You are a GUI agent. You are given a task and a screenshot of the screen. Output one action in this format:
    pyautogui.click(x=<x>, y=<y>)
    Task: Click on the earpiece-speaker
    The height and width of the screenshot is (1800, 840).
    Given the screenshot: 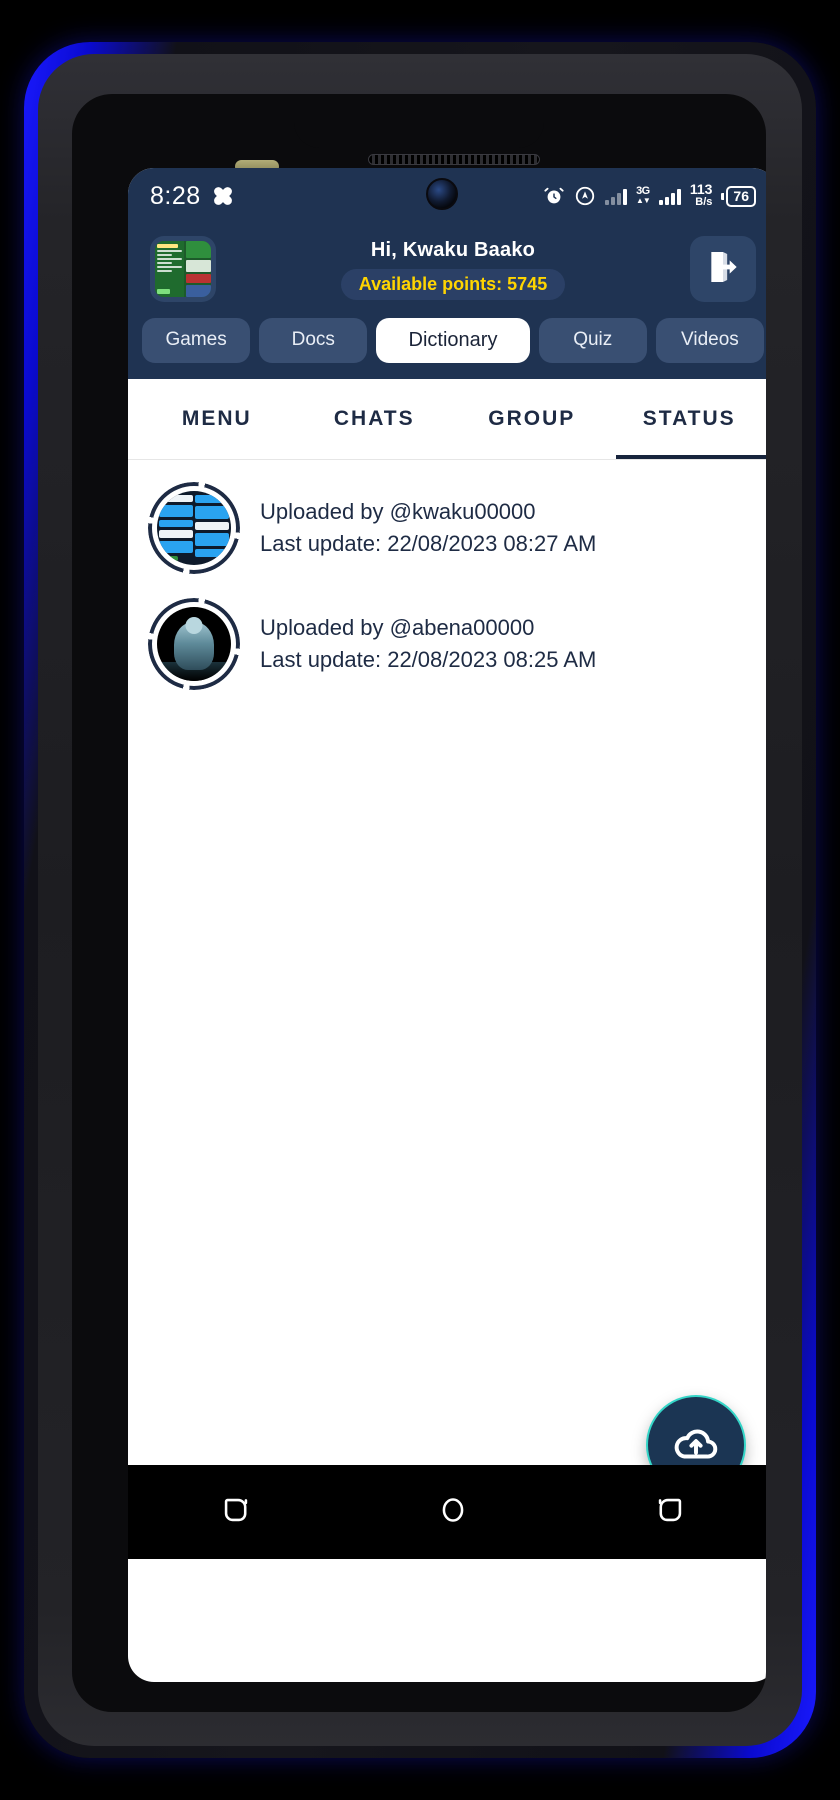 What is the action you would take?
    pyautogui.click(x=454, y=159)
    